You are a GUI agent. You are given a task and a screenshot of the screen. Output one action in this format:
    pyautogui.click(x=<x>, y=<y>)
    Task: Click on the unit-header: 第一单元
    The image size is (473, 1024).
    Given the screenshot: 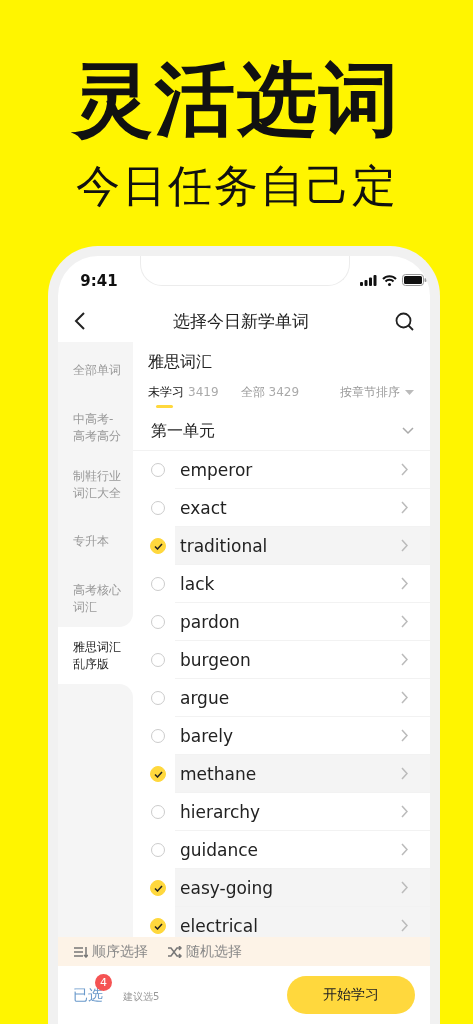 What is the action you would take?
    pyautogui.click(x=281, y=431)
    